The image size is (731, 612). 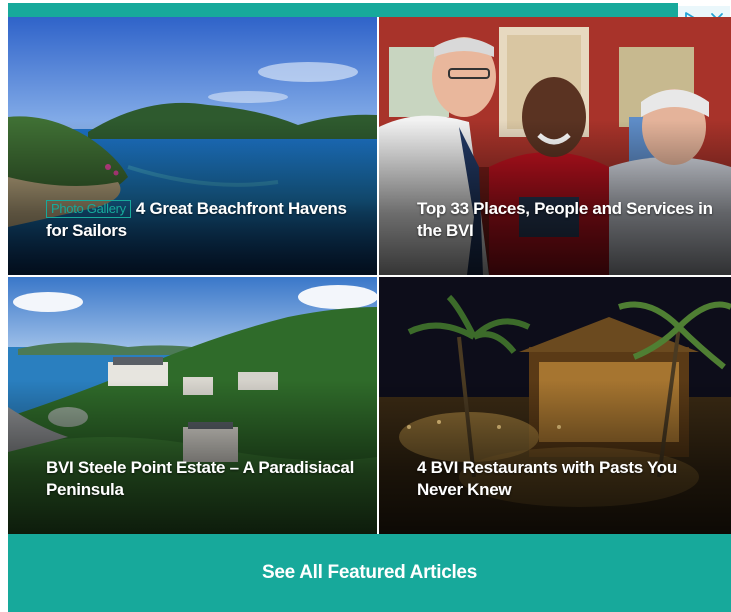 I want to click on see-all-articles-button: See All Featured Articles, so click(x=369, y=573).